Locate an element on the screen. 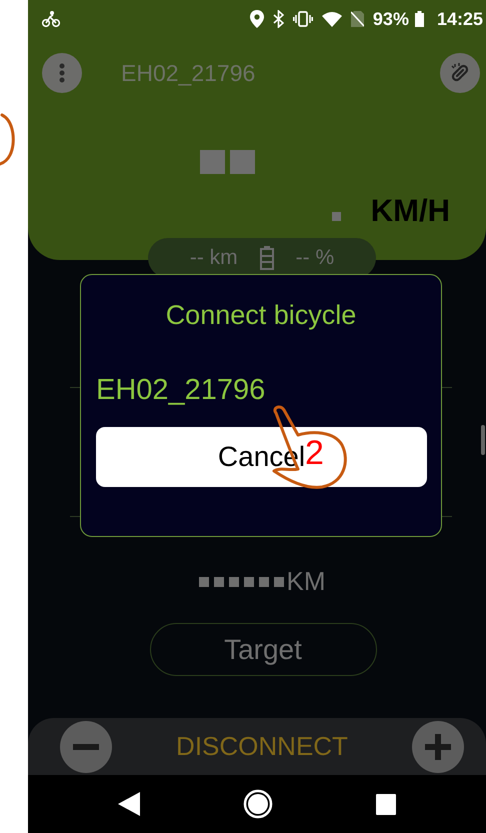 This screenshot has height=833, width=486. broken-link-icon is located at coordinates (460, 73).